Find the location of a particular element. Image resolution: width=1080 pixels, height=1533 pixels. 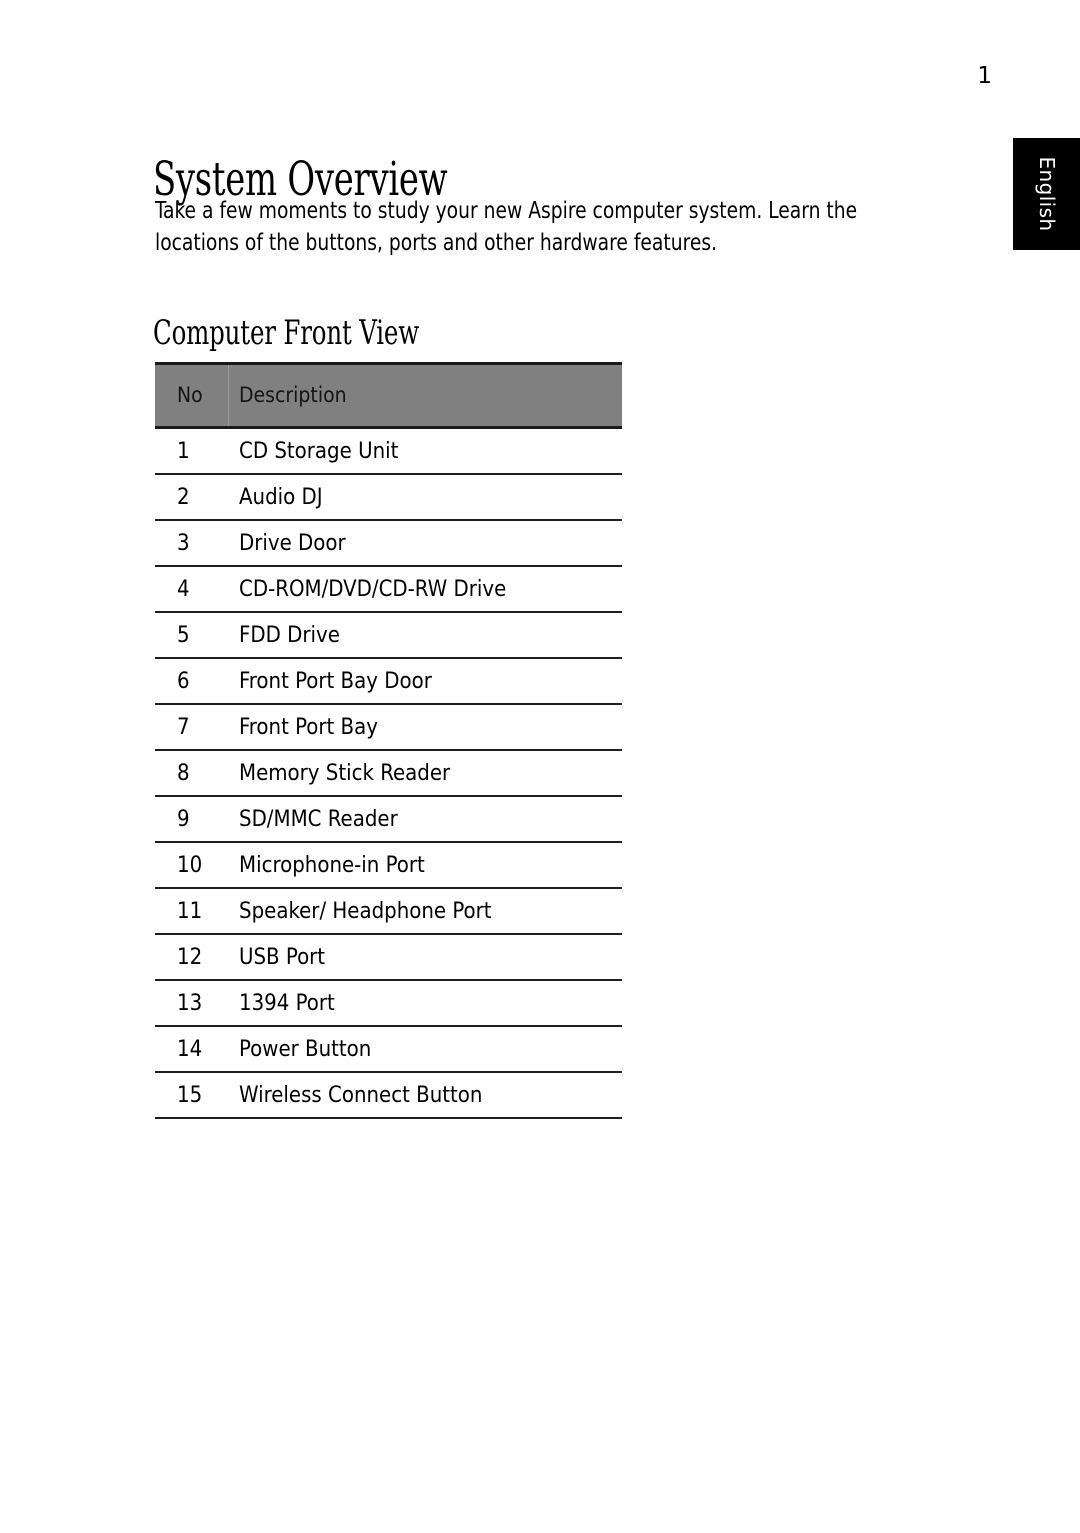

table-cell-description: 1394 Port is located at coordinates (287, 1003).